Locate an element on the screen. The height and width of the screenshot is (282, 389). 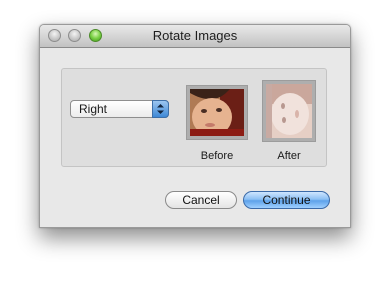
window-title: Rotate Images is located at coordinates (195, 35).